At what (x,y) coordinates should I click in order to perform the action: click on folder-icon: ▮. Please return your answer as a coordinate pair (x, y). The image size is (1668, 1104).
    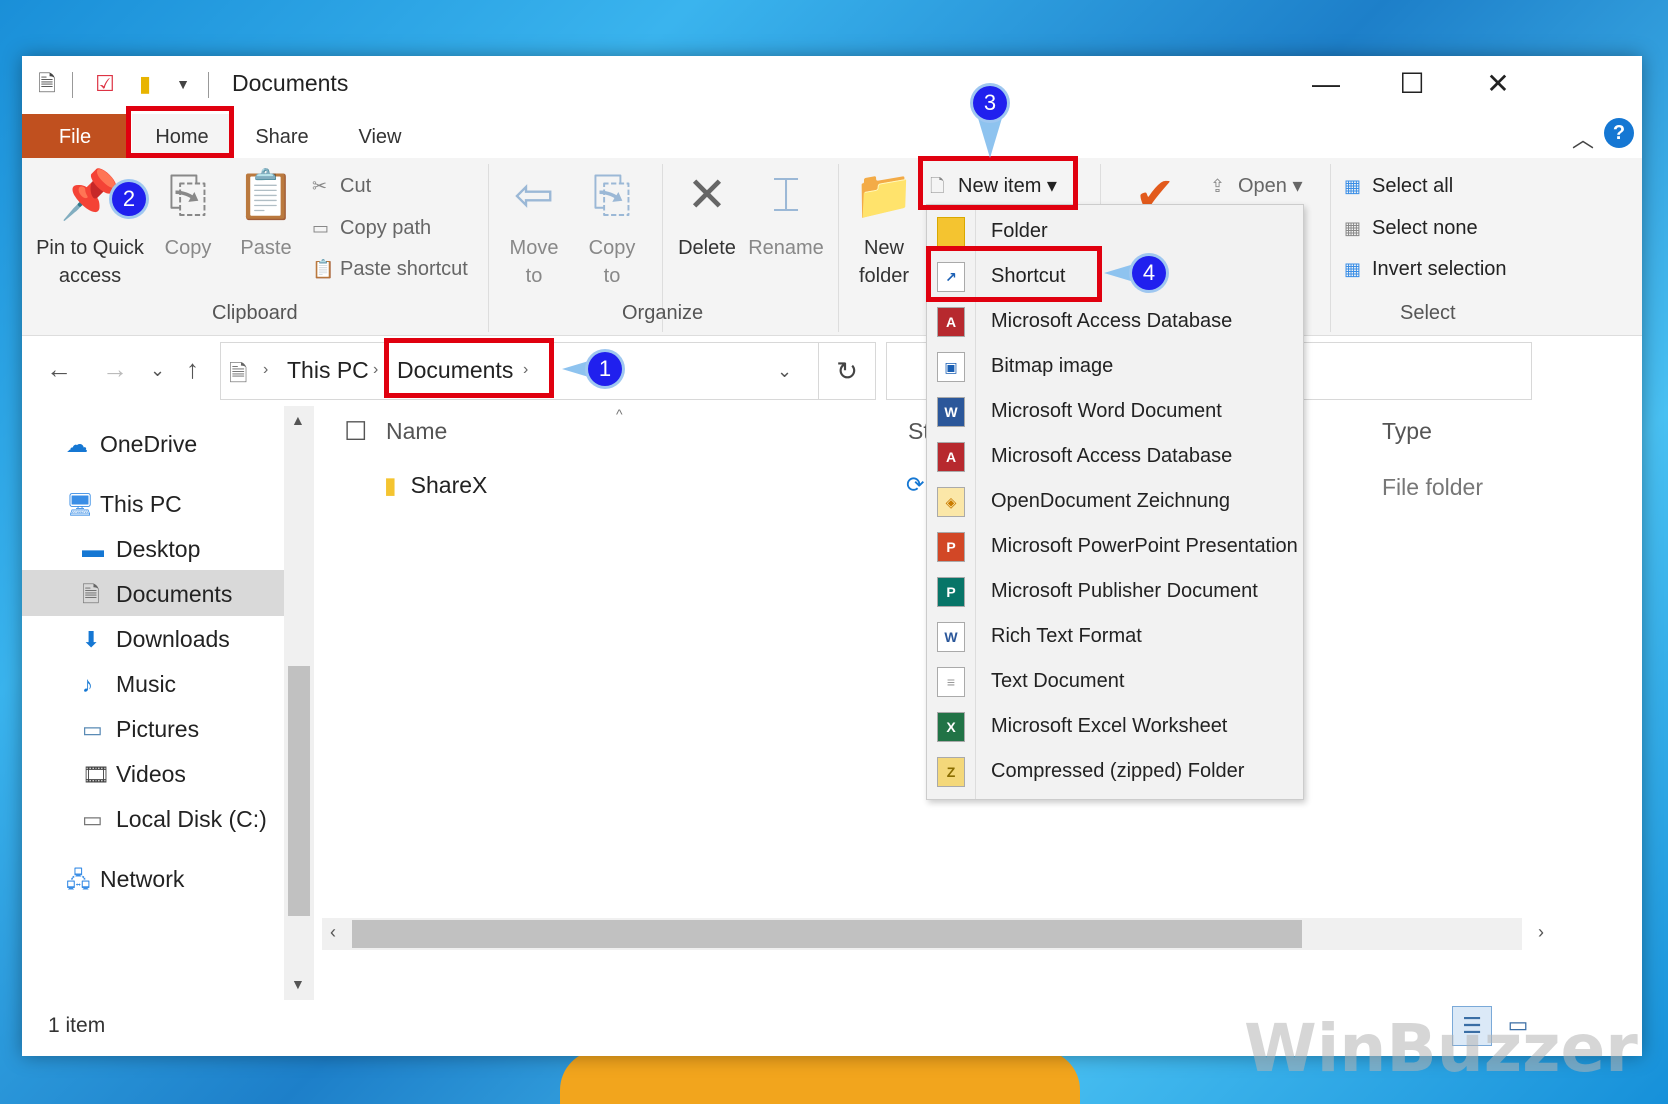
    Looking at the image, I should click on (145, 84).